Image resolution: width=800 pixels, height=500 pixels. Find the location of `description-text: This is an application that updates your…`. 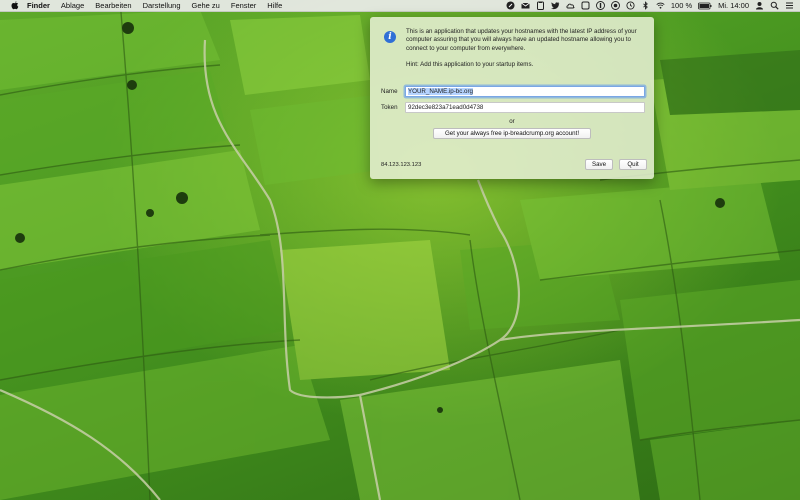

description-text: This is an application that updates your… is located at coordinates (521, 40).